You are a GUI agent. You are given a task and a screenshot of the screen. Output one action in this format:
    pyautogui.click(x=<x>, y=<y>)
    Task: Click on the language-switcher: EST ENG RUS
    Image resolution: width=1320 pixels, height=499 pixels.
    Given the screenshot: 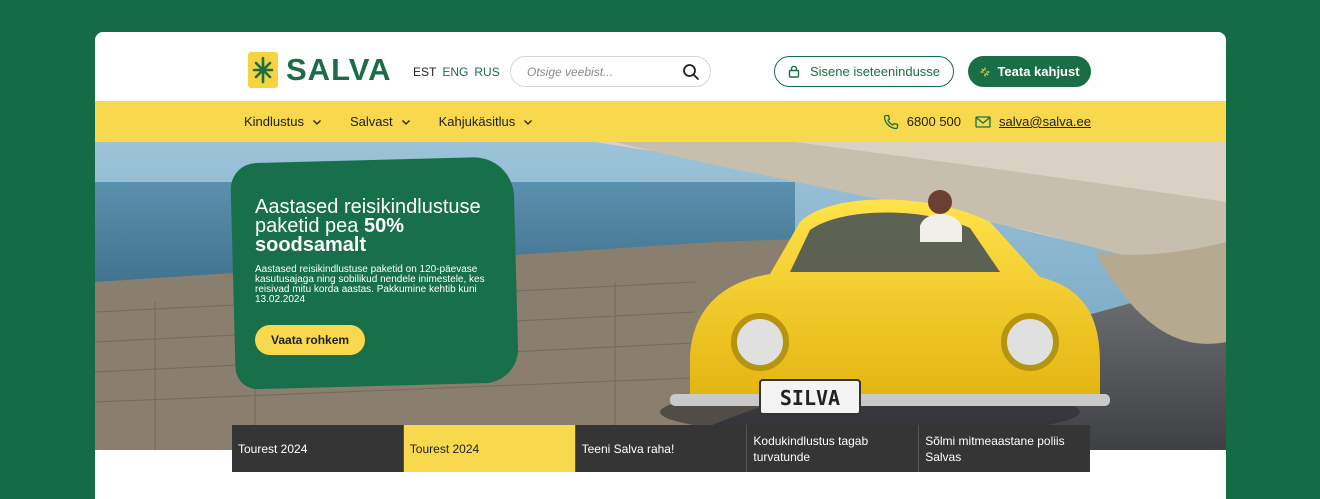 What is the action you would take?
    pyautogui.click(x=456, y=72)
    